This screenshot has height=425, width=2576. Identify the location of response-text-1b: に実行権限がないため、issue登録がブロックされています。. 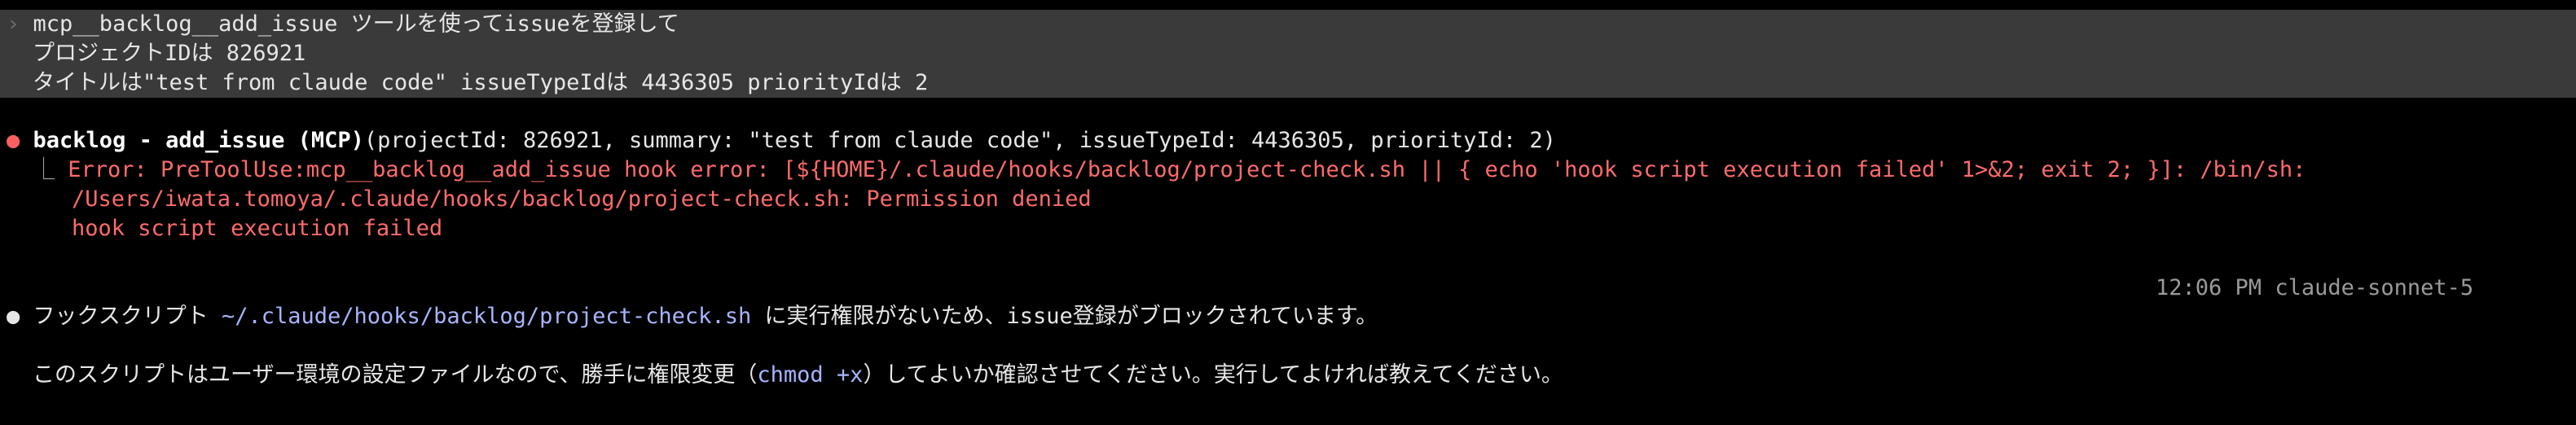
(1064, 316).